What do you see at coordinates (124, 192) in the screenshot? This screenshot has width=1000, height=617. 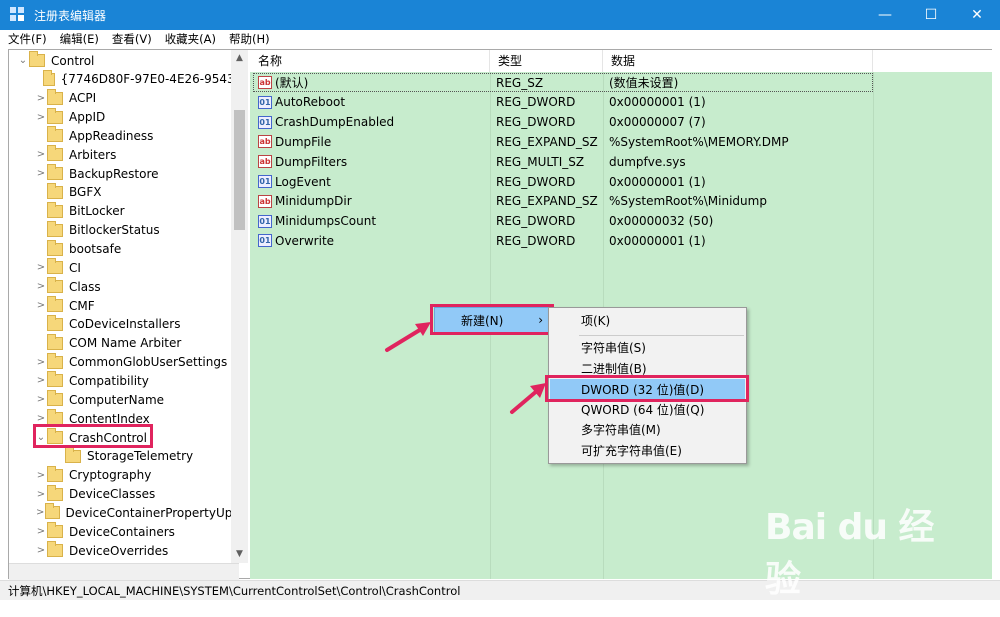 I see `tree-item: BGFX` at bounding box center [124, 192].